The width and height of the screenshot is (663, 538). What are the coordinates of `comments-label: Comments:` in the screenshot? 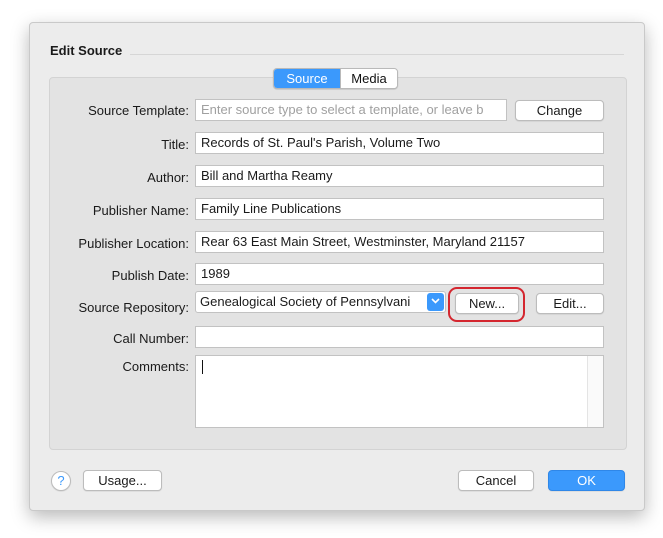 It's located at (155, 366).